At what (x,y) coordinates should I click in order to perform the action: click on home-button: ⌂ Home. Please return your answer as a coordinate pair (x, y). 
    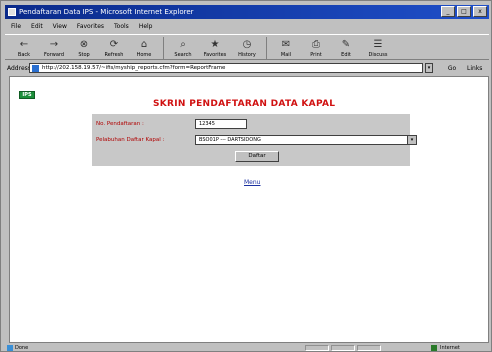
    Looking at the image, I should click on (144, 48).